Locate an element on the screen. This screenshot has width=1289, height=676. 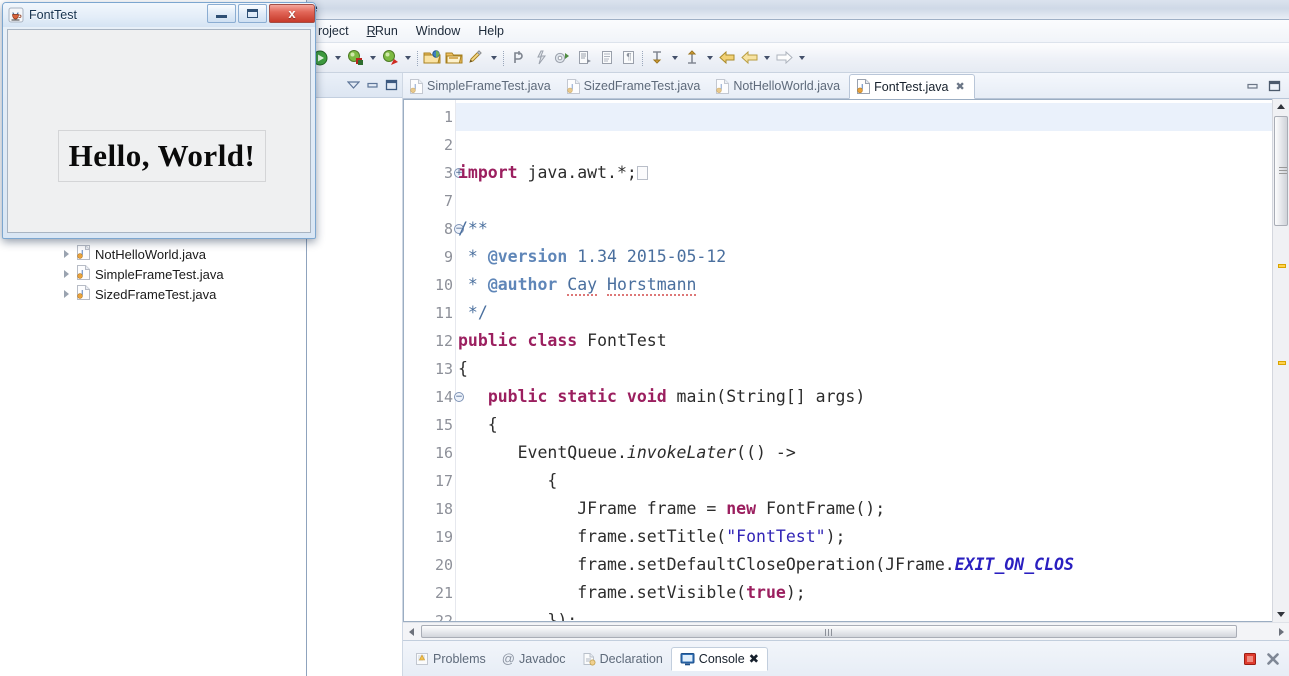
editor-tab-nothelloworld: J NotHelloWorld.java is located at coordinates (779, 86).